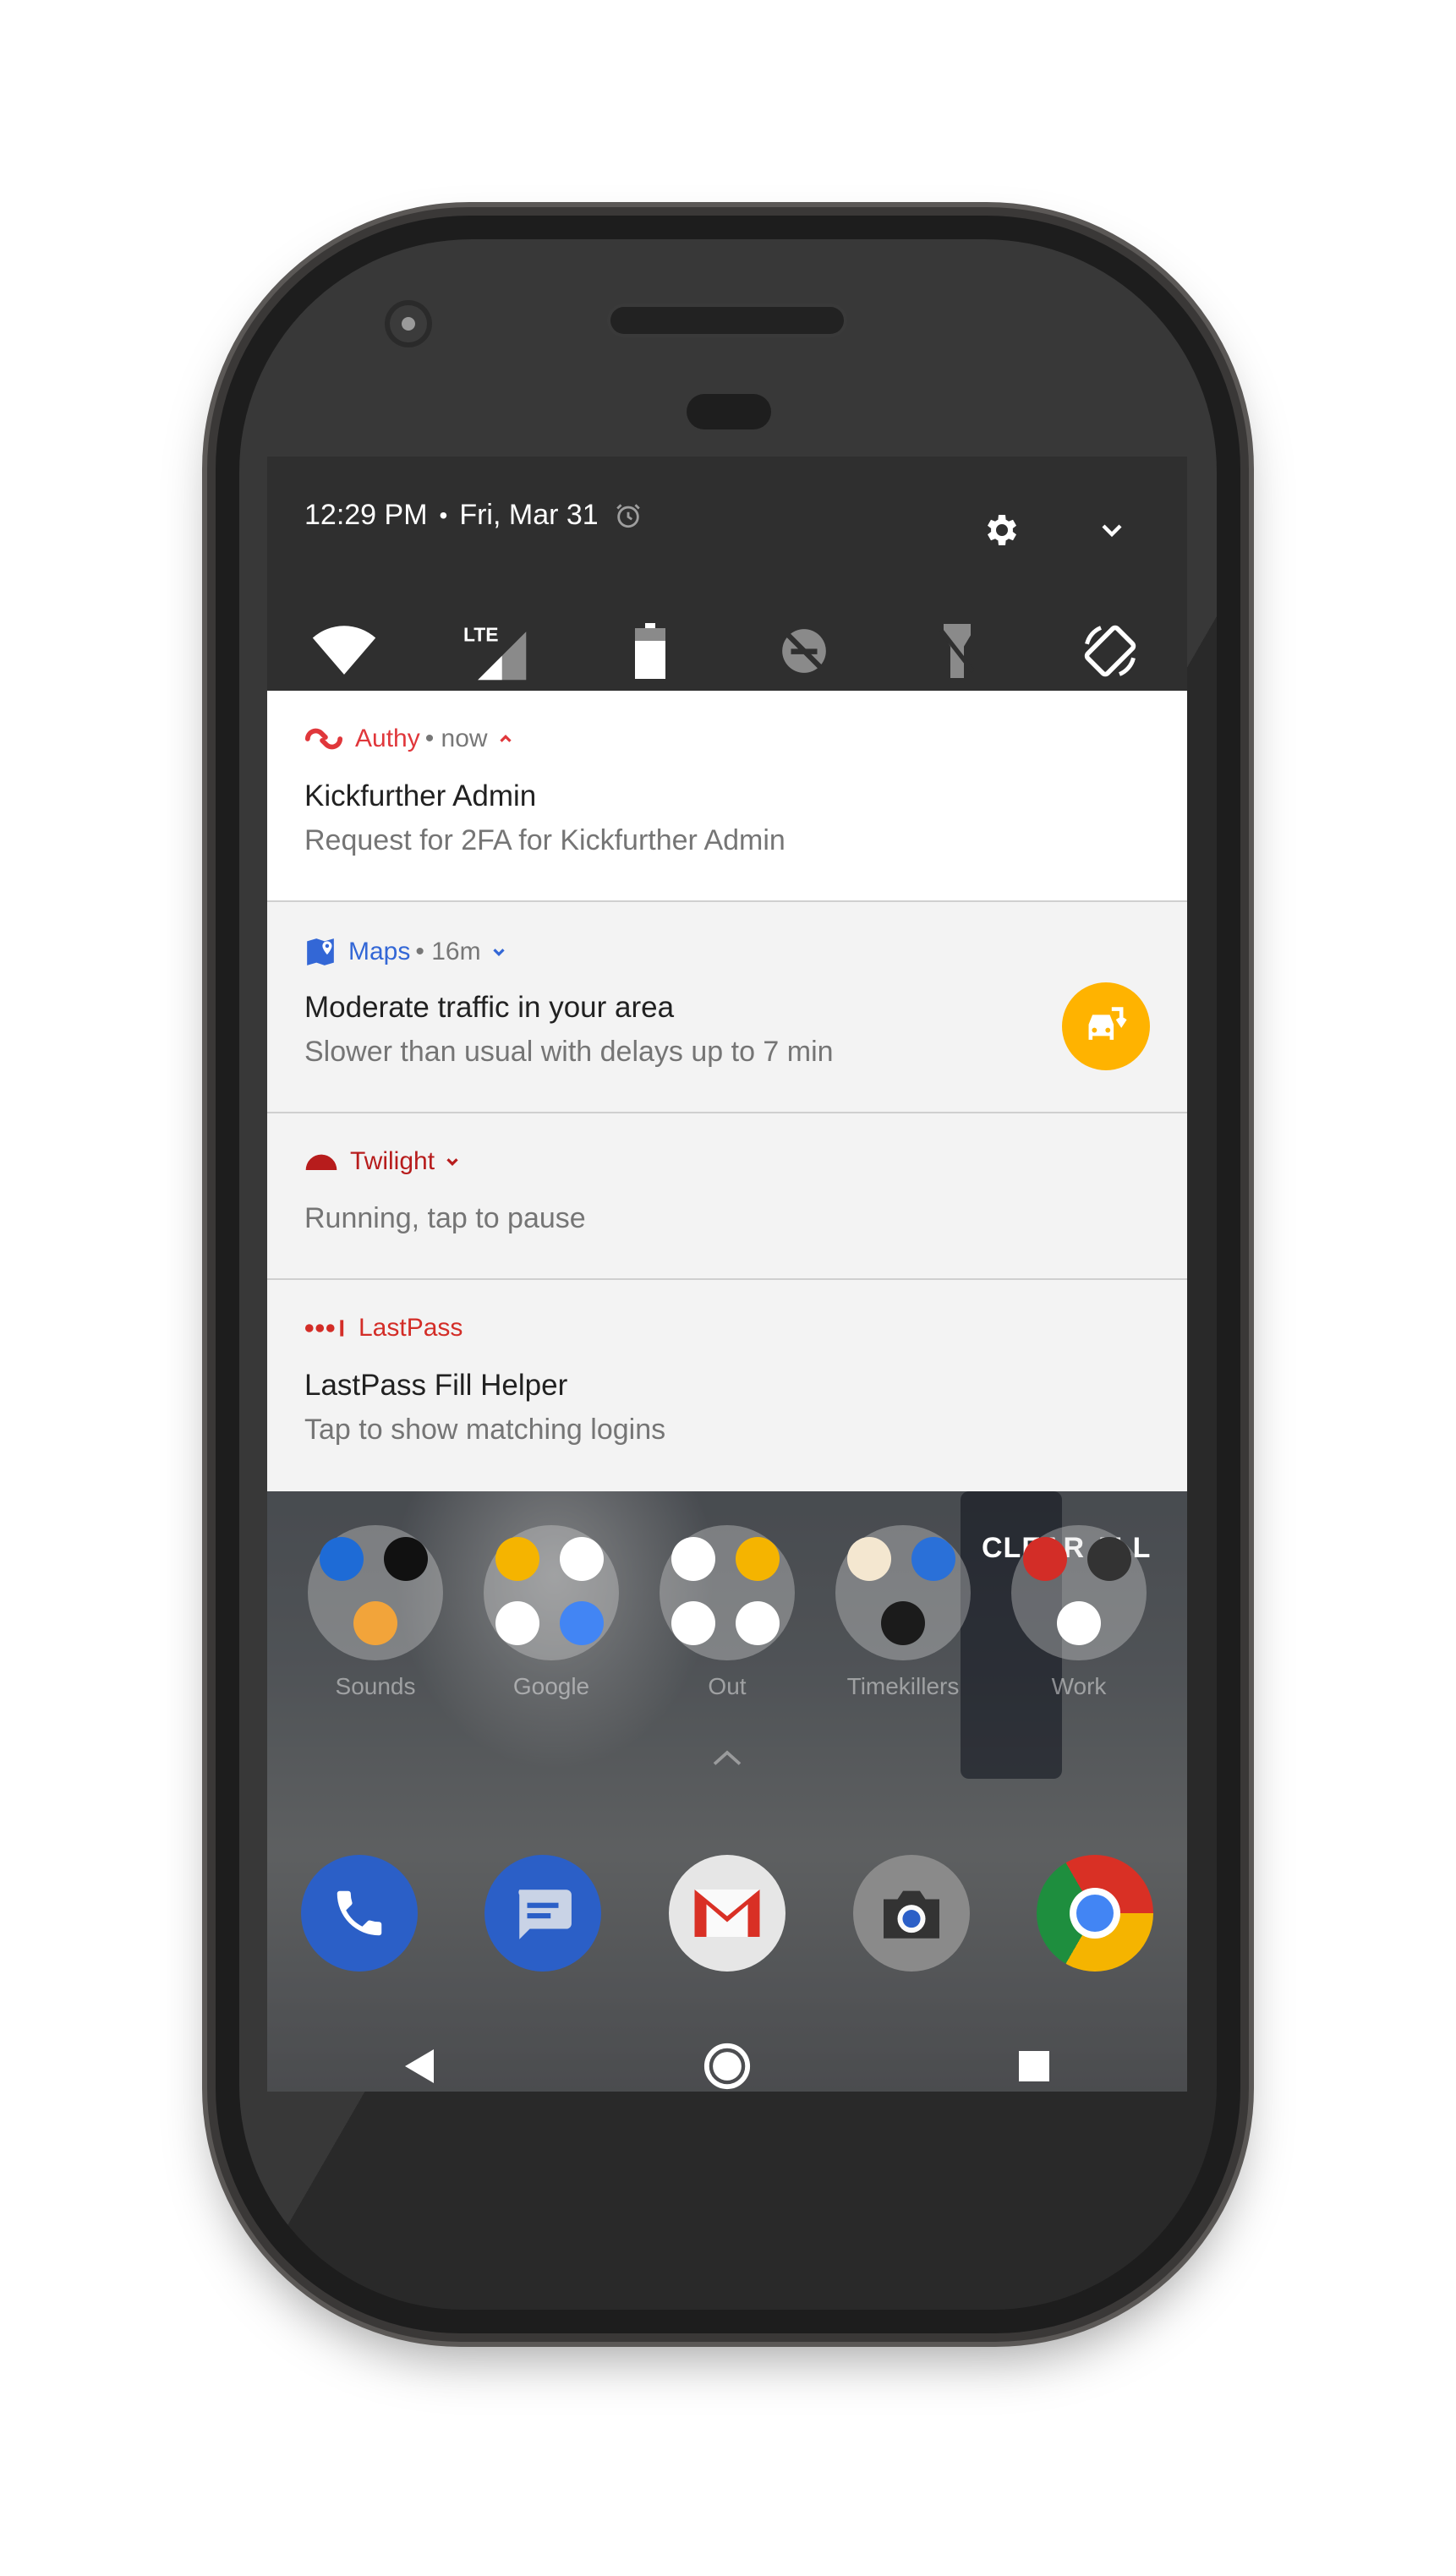  I want to click on quick-settings-panel: 12:29 PM • Fri, Mar 31 LTE, so click(727, 574).